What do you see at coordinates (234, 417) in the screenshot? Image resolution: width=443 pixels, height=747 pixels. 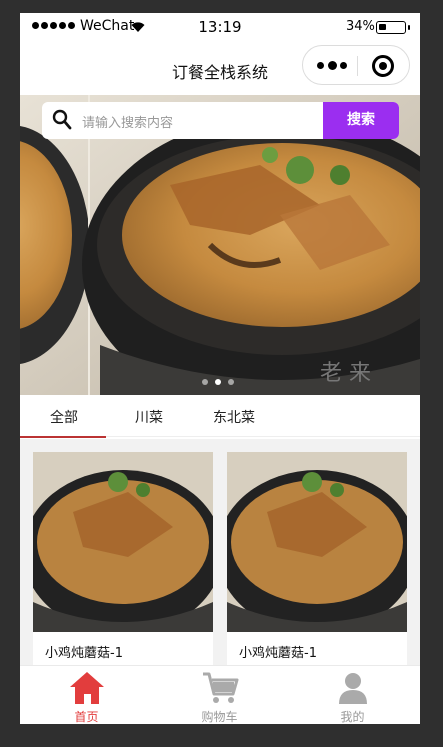 I see `tab-northeast: 东北菜` at bounding box center [234, 417].